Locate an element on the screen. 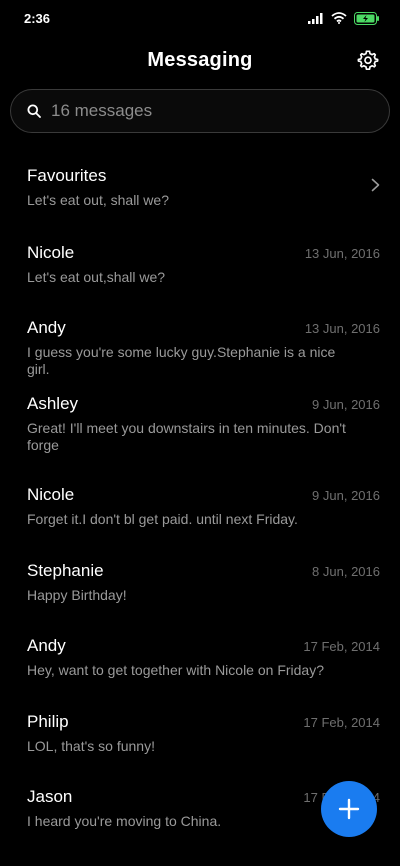 The image size is (400, 866). signal-icon is located at coordinates (315, 18).